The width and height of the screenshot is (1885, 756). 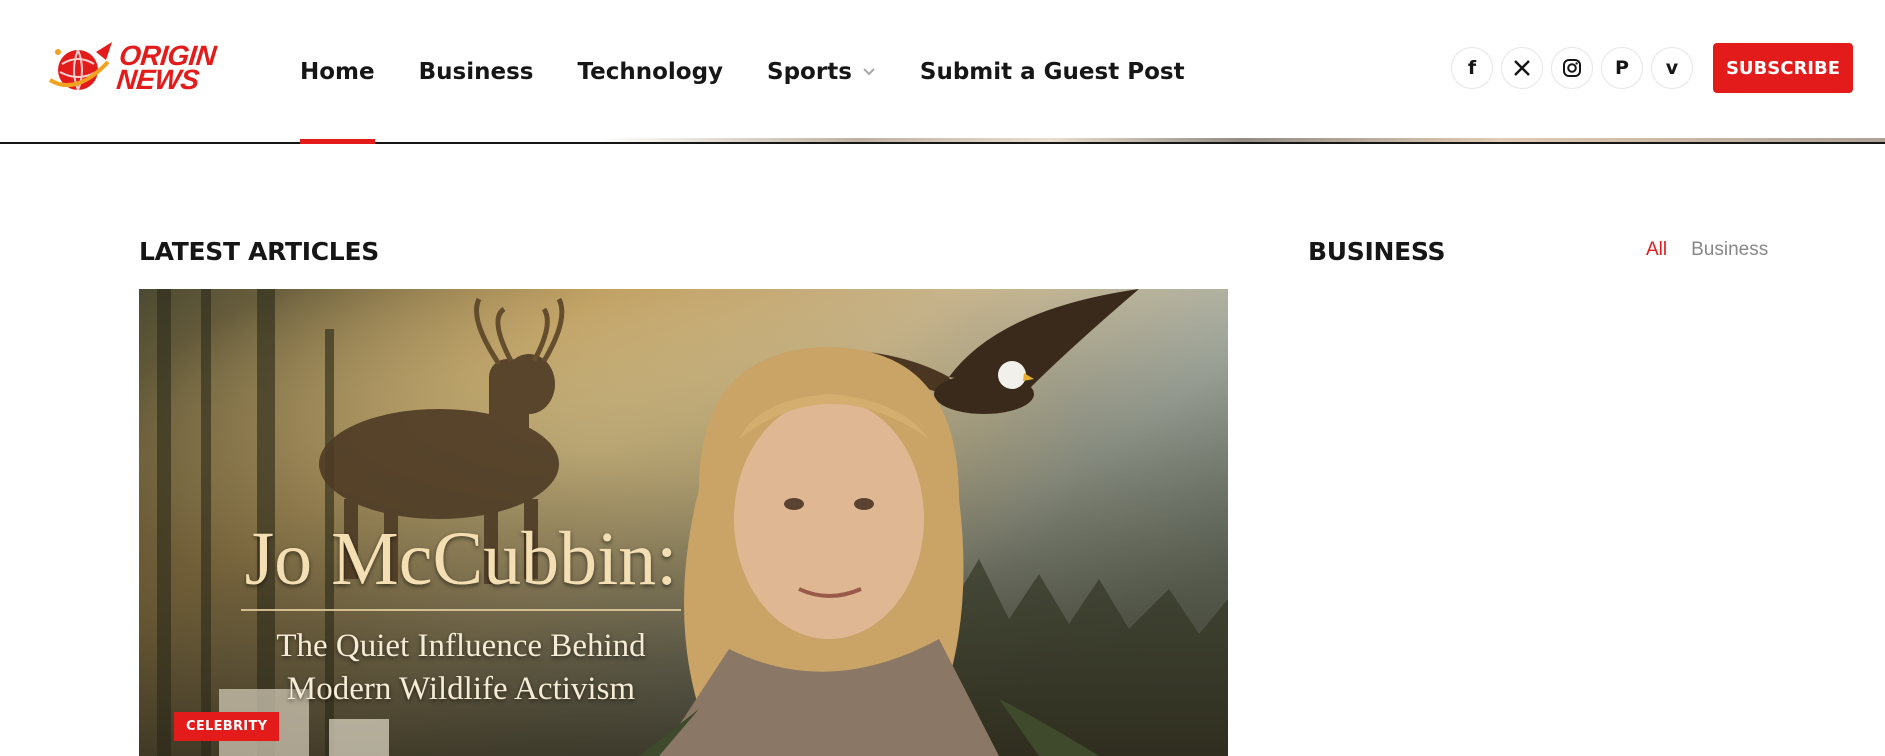 What do you see at coordinates (259, 251) in the screenshot?
I see `latest-articles-heading: LATEST ARTICLES` at bounding box center [259, 251].